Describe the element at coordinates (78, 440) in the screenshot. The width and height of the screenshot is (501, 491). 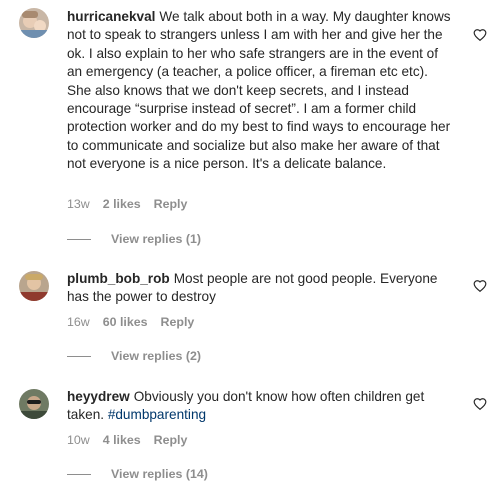
I see `comment-timestamp: 10w` at that location.